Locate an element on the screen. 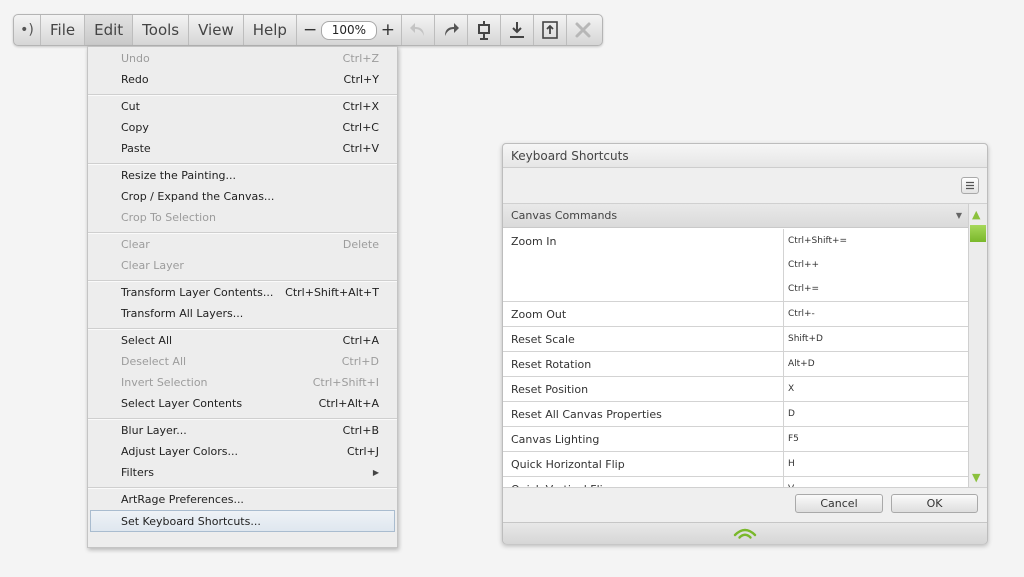 The image size is (1024, 577). shortcut-keys-cell: Ctrl+- is located at coordinates (876, 314).